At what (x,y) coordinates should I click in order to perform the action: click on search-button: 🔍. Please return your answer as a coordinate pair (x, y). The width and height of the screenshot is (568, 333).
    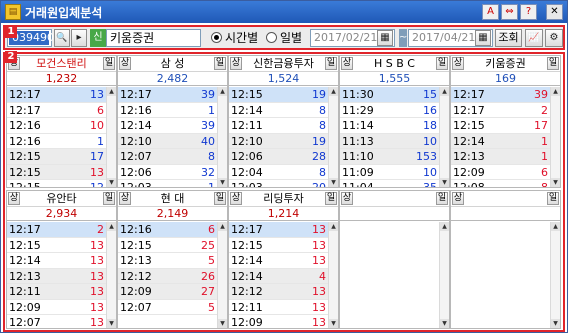
    Looking at the image, I should click on (62, 38).